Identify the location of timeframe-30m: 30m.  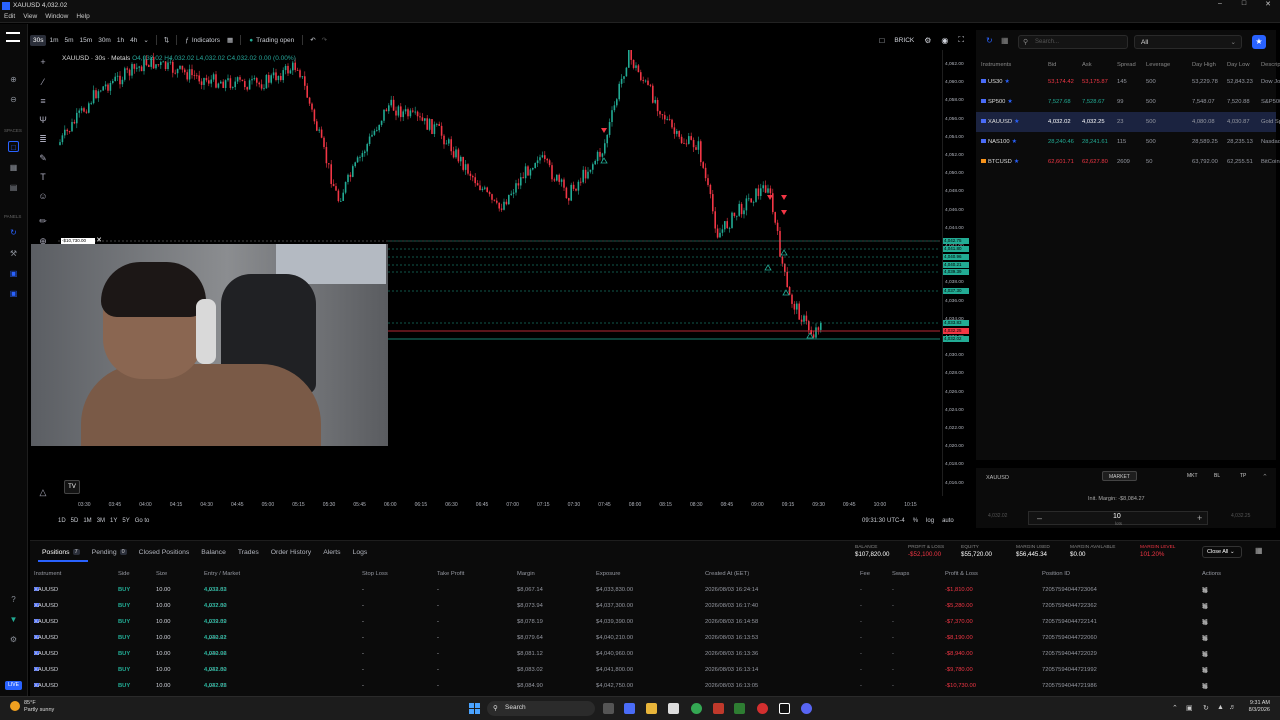
(104, 40).